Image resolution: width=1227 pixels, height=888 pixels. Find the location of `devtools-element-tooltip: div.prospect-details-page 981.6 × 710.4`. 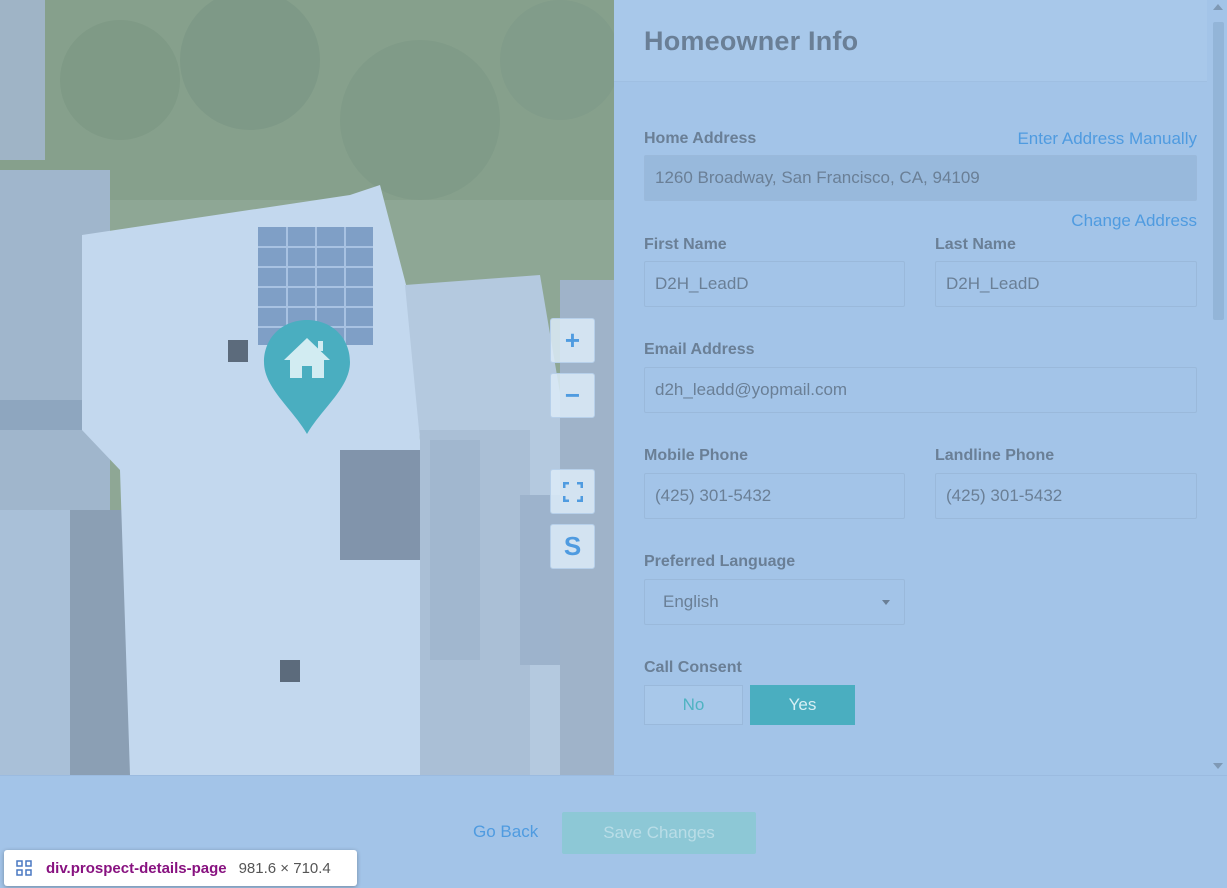

devtools-element-tooltip: div.prospect-details-page 981.6 × 710.4 is located at coordinates (180, 868).